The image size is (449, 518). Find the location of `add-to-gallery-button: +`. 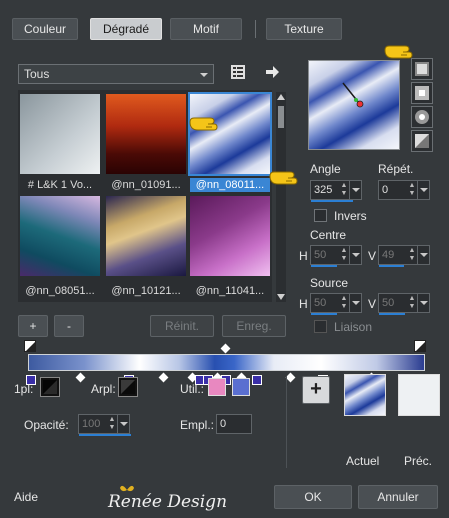

add-to-gallery-button: + is located at coordinates (316, 390).